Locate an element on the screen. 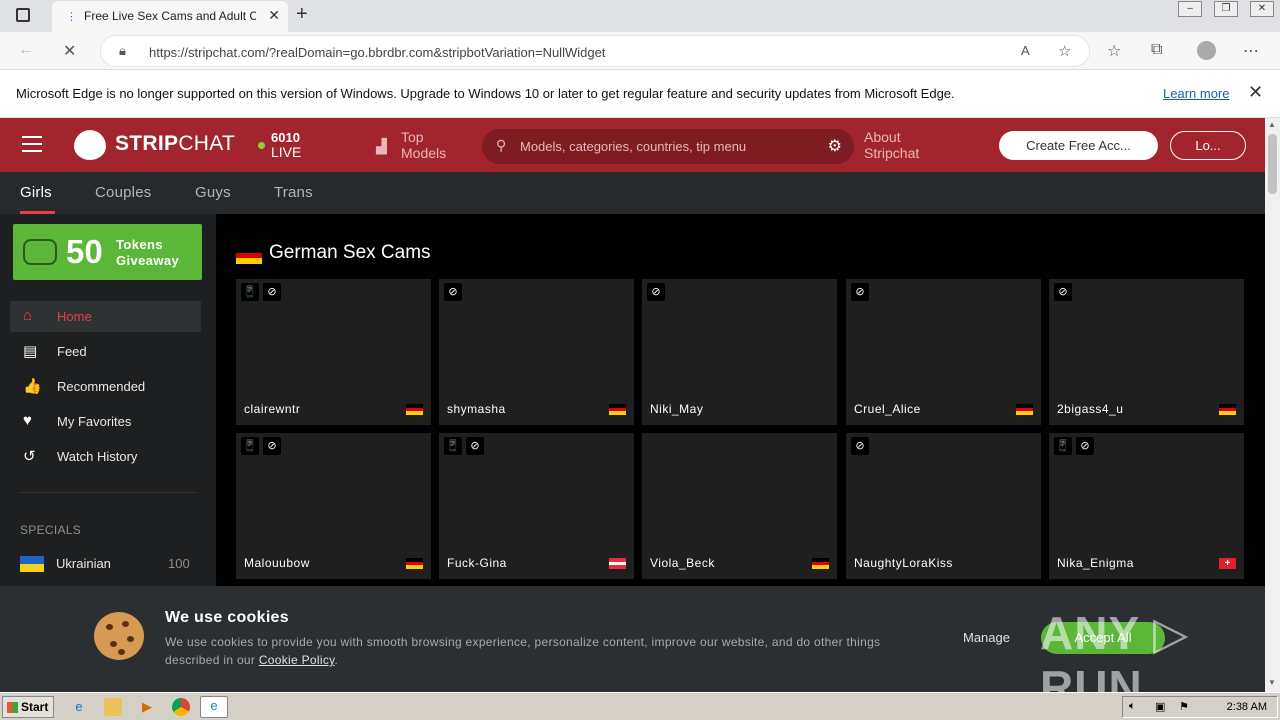  top-models-line2: Models is located at coordinates (424, 153).